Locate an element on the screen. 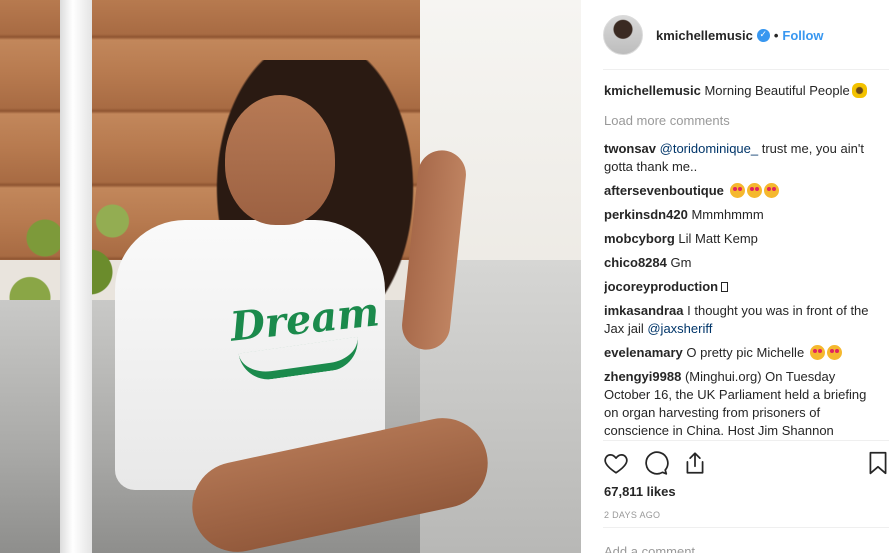 The image size is (895, 553). heart-icon is located at coordinates (616, 463).